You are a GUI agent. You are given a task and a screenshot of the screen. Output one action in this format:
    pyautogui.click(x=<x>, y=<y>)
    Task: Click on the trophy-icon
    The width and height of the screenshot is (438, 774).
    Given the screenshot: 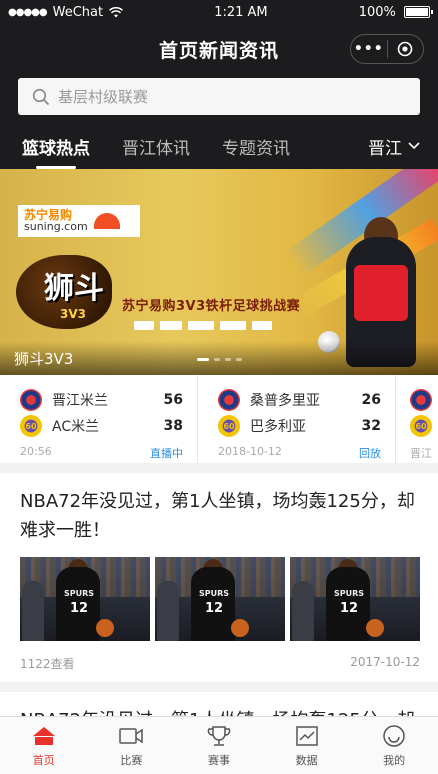 What is the action you would take?
    pyautogui.click(x=219, y=735)
    